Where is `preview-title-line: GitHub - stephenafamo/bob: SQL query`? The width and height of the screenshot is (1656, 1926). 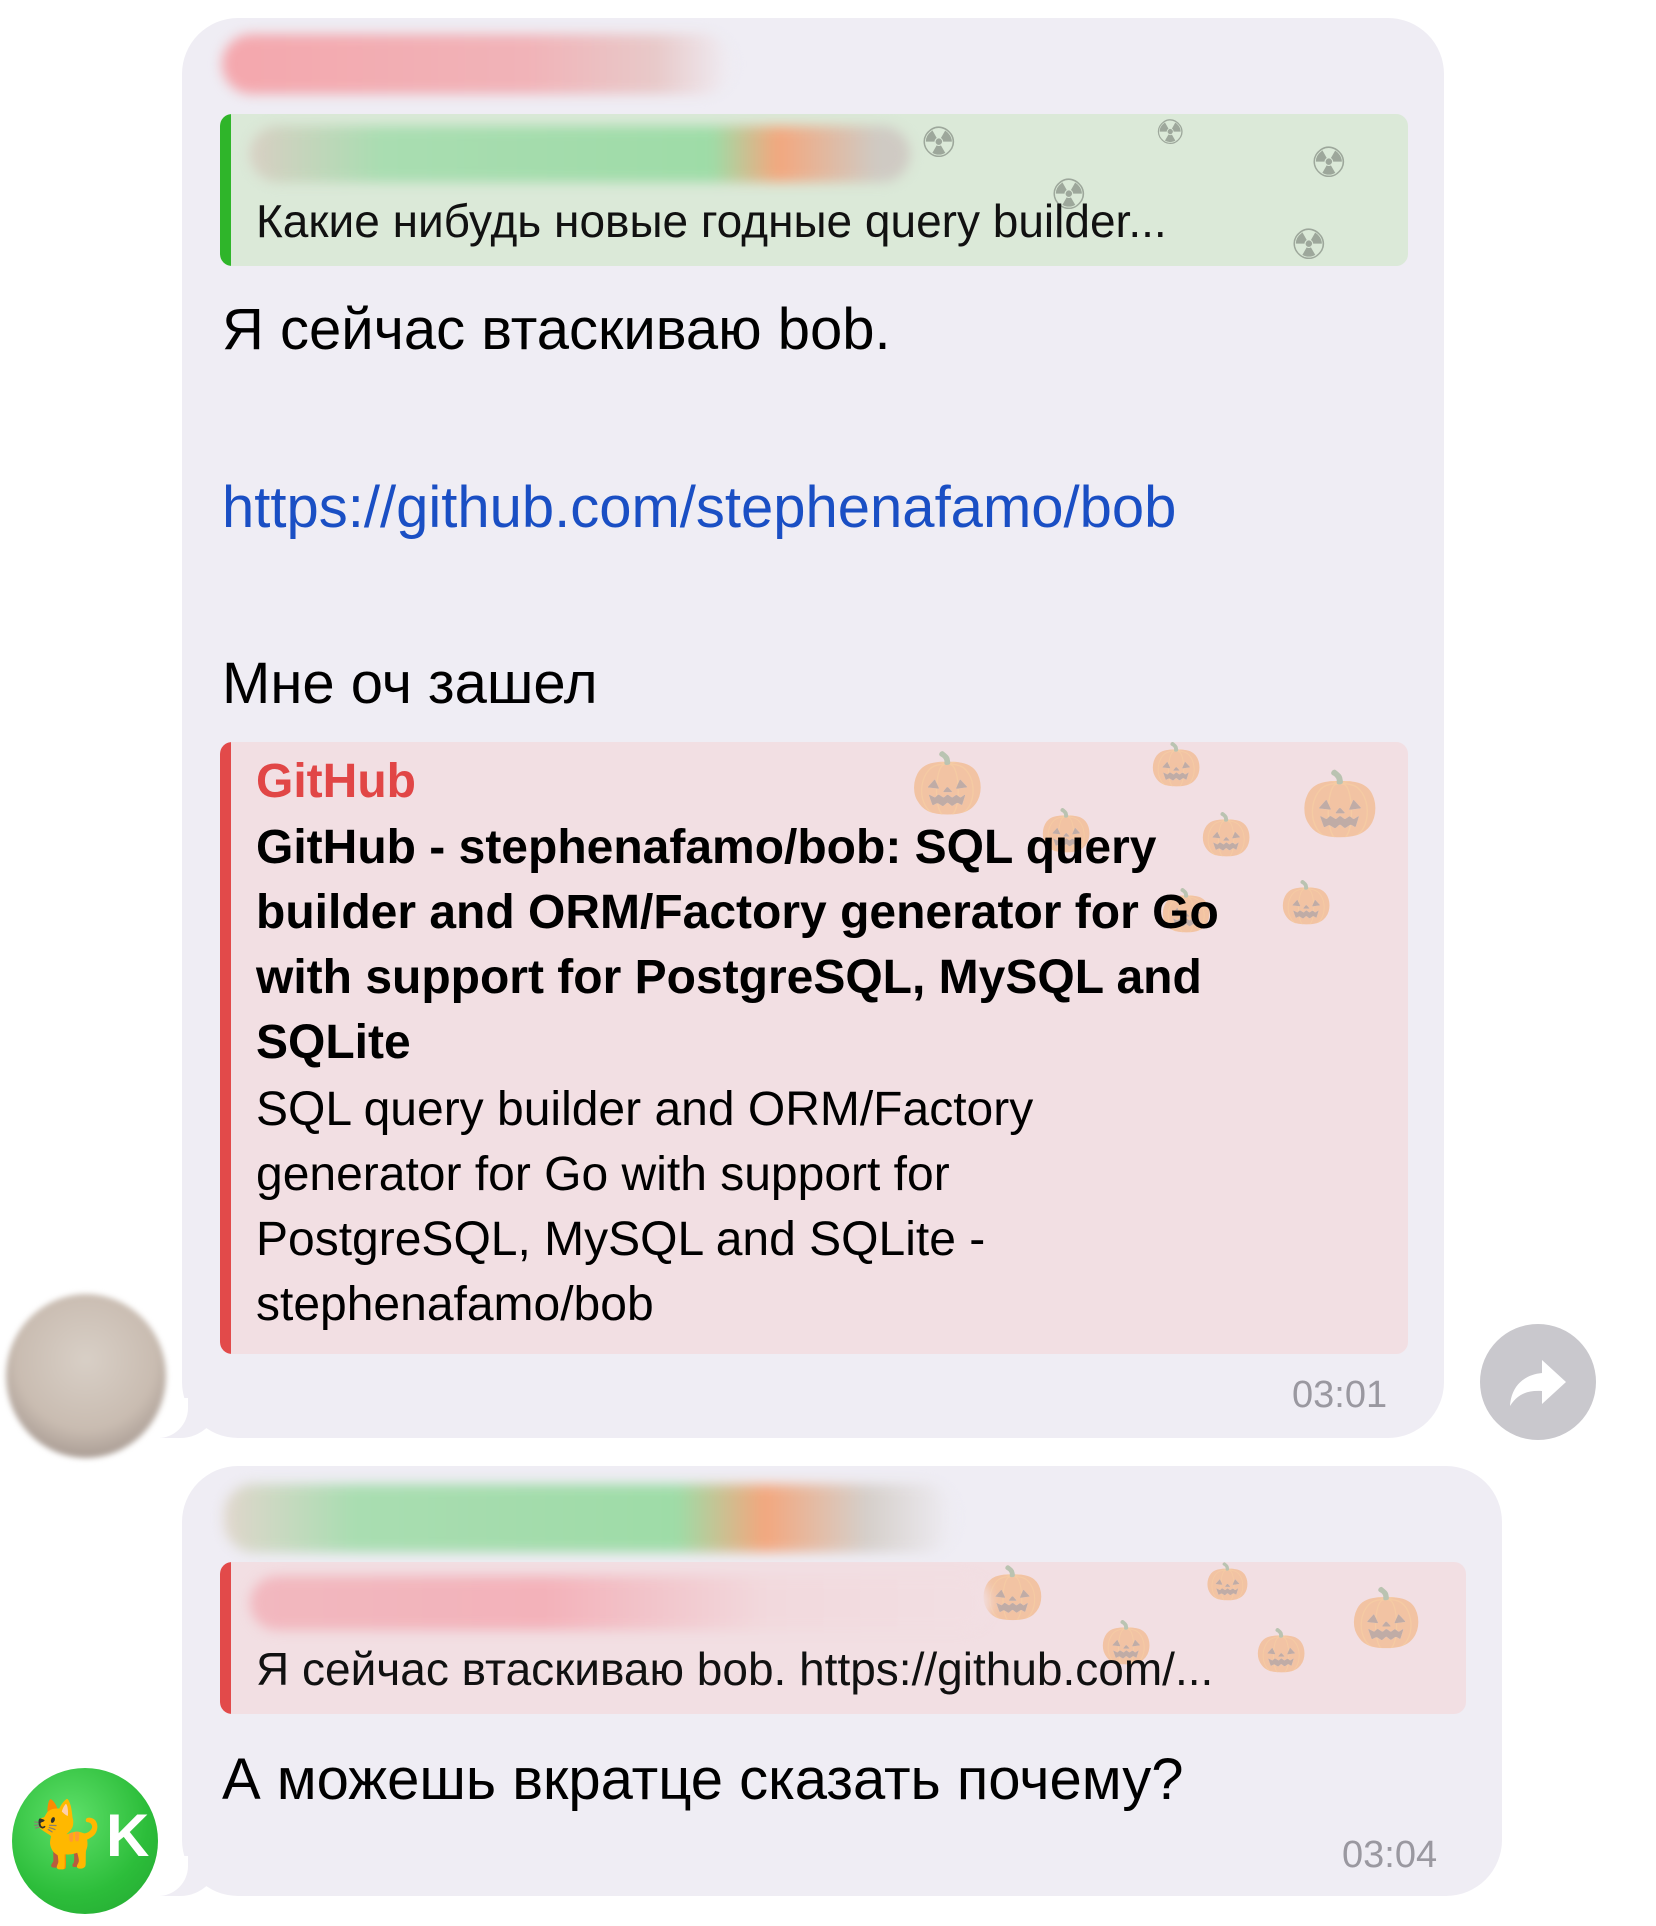
preview-title-line: GitHub - stephenafamo/bob: SQL query is located at coordinates (706, 847).